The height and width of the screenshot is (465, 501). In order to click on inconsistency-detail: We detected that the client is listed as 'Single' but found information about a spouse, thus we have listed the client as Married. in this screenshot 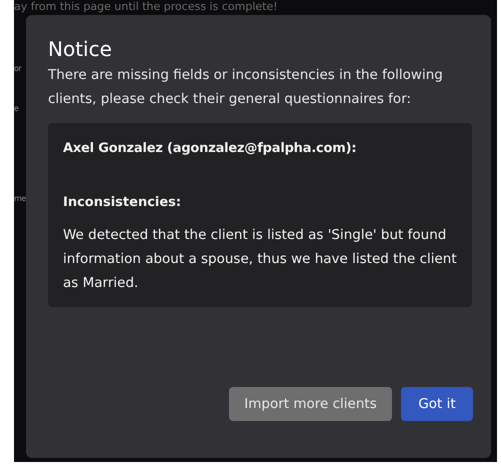, I will do `click(260, 259)`.